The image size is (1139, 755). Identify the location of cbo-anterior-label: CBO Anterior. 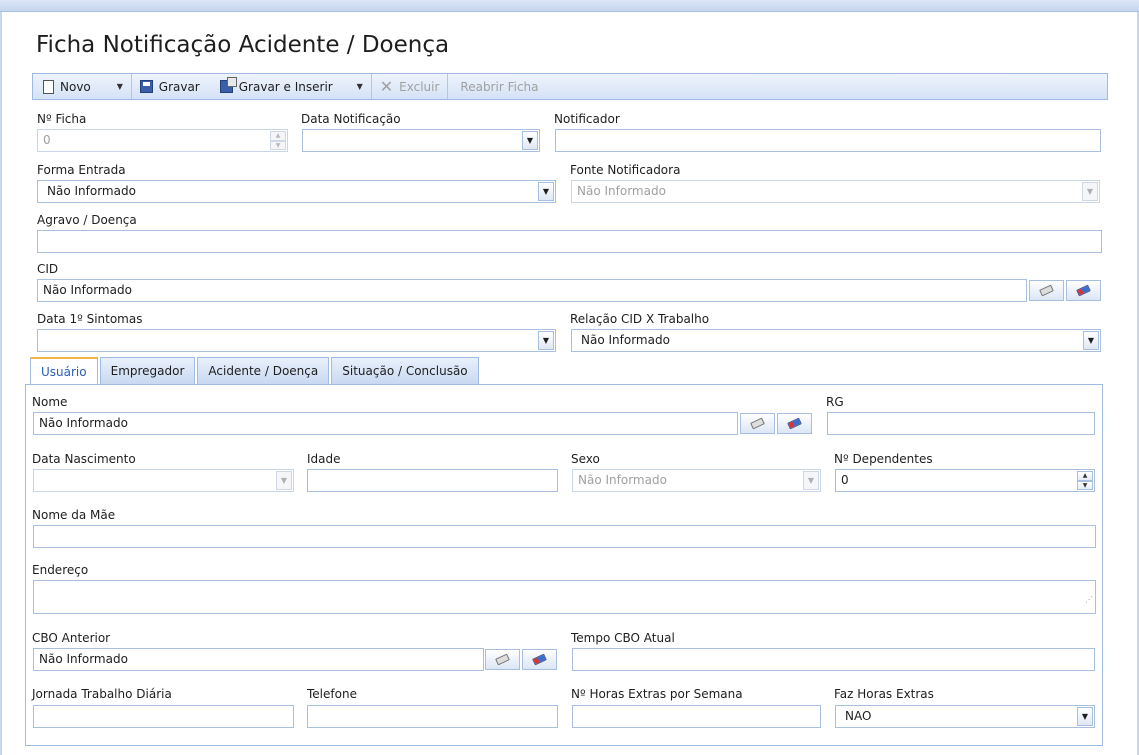
(71, 638).